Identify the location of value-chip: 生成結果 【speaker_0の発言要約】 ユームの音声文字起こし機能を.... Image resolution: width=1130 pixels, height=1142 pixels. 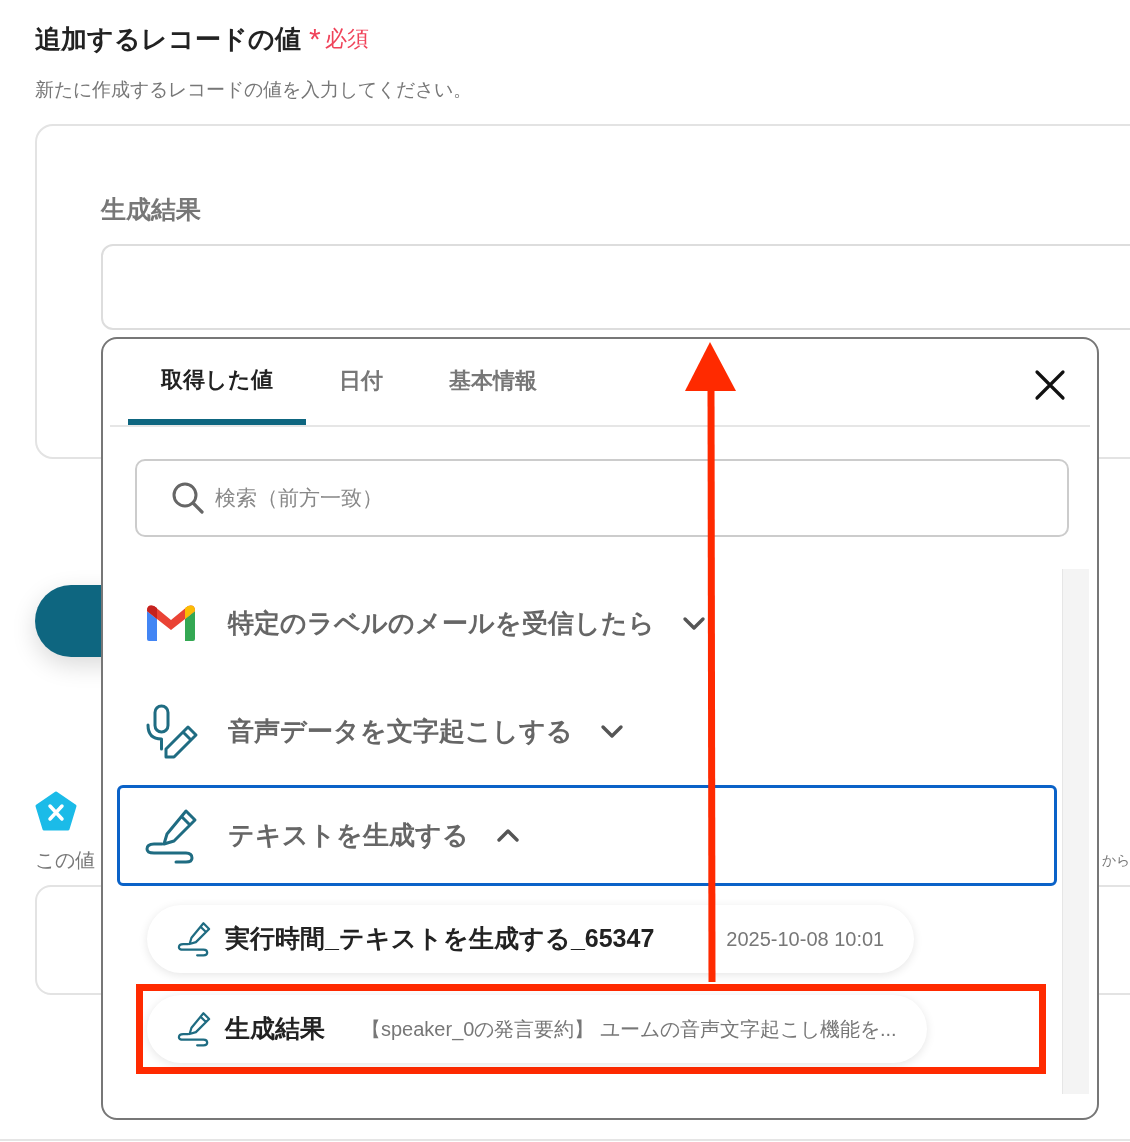
(537, 1029).